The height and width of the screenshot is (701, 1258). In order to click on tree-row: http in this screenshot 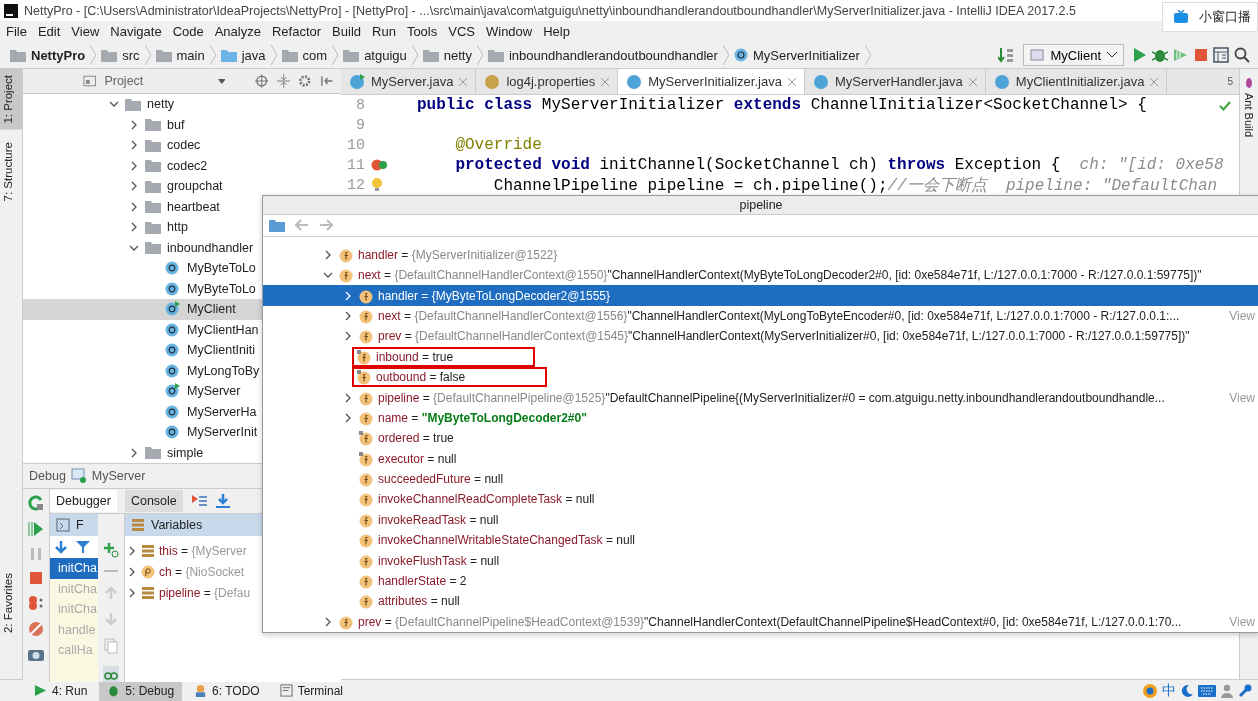, I will do `click(182, 227)`.